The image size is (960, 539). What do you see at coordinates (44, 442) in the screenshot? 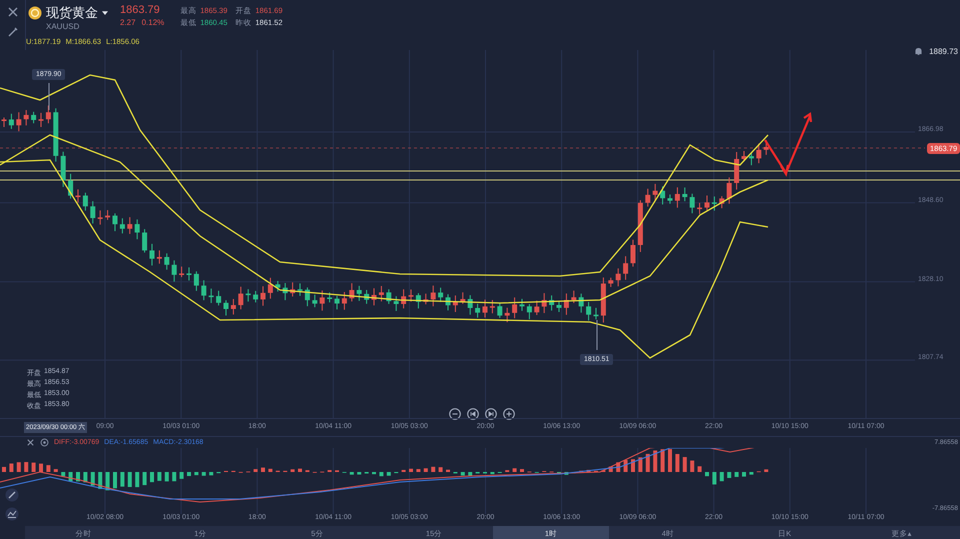
I see `settings-icon` at bounding box center [44, 442].